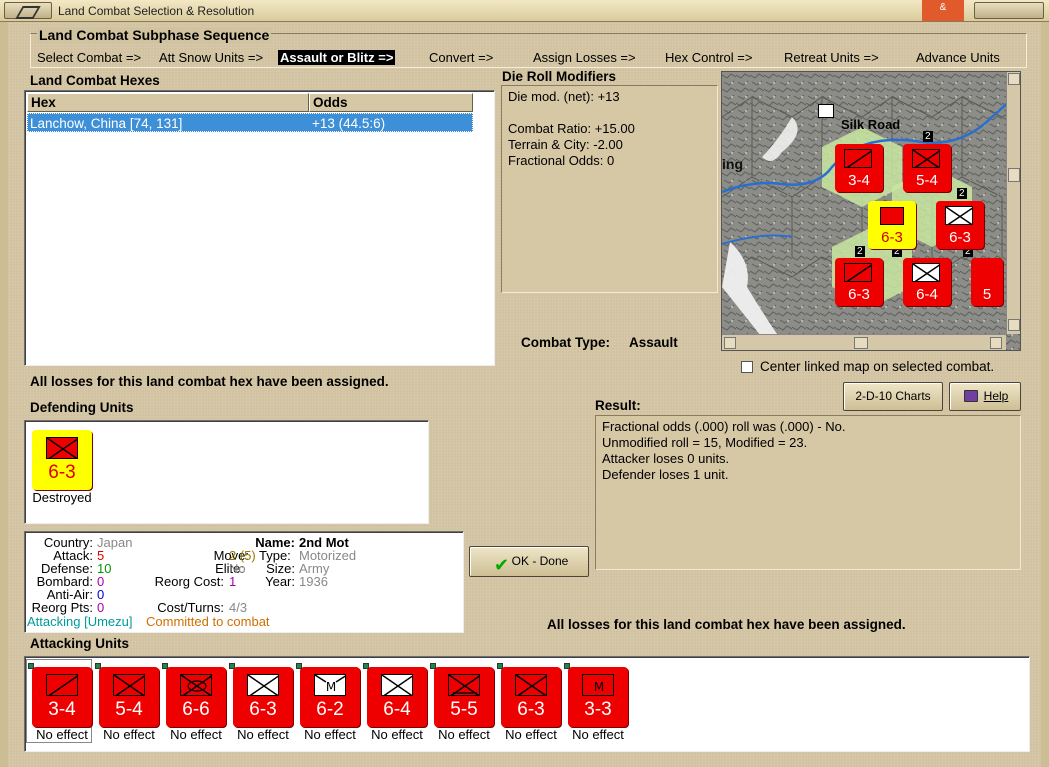  Describe the element at coordinates (337, 57) in the screenshot. I see `step-assault-blitz: Assault or Blitz =>` at that location.